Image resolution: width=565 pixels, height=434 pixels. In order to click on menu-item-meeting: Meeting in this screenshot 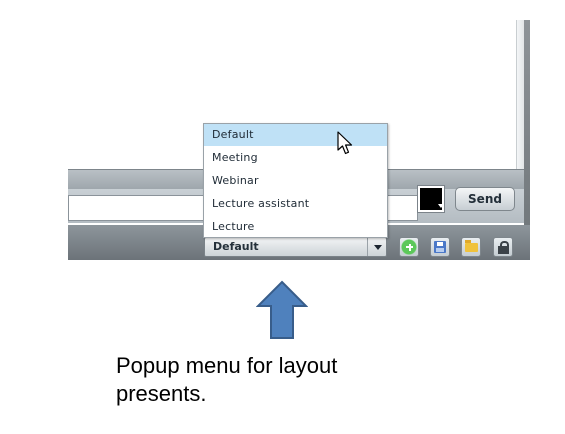, I will do `click(295, 158)`.